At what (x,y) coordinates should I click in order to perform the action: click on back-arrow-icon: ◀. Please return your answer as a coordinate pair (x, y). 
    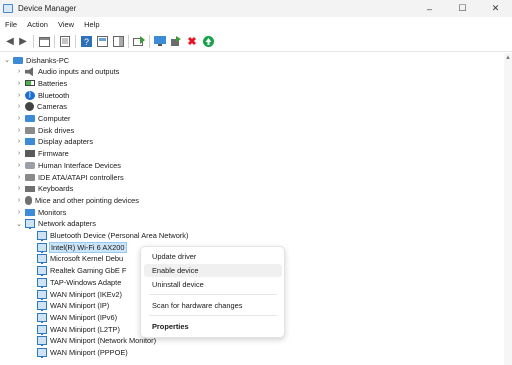
    Looking at the image, I should click on (10, 42).